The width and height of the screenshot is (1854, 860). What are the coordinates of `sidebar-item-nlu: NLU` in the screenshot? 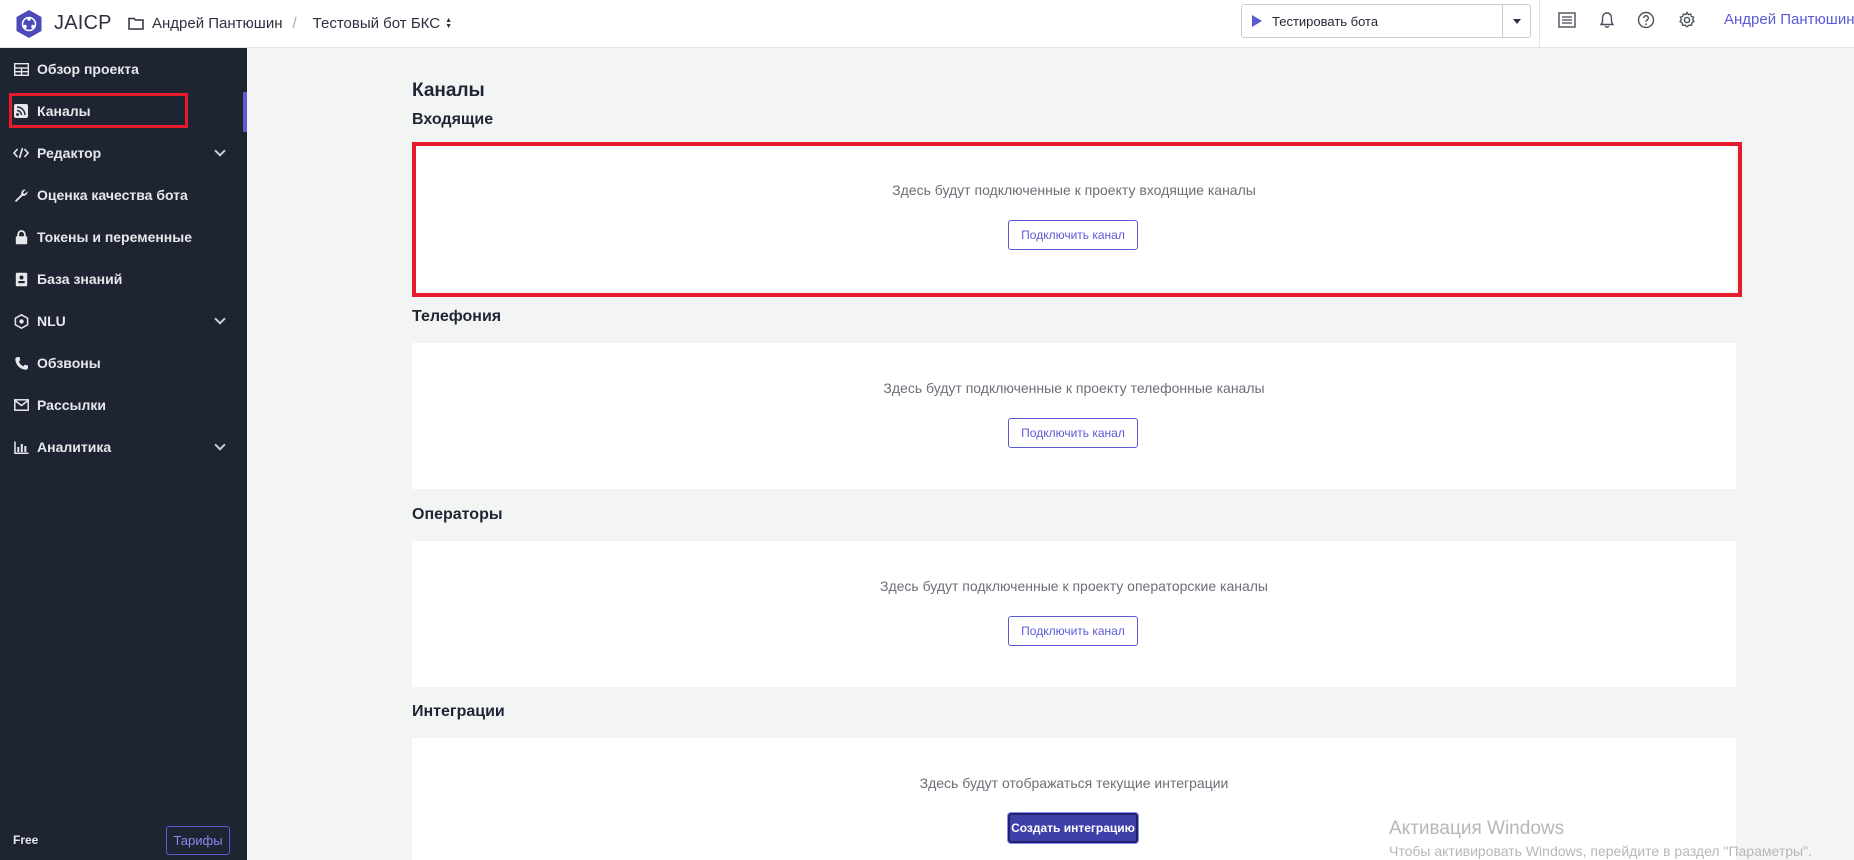 It's located at (120, 321).